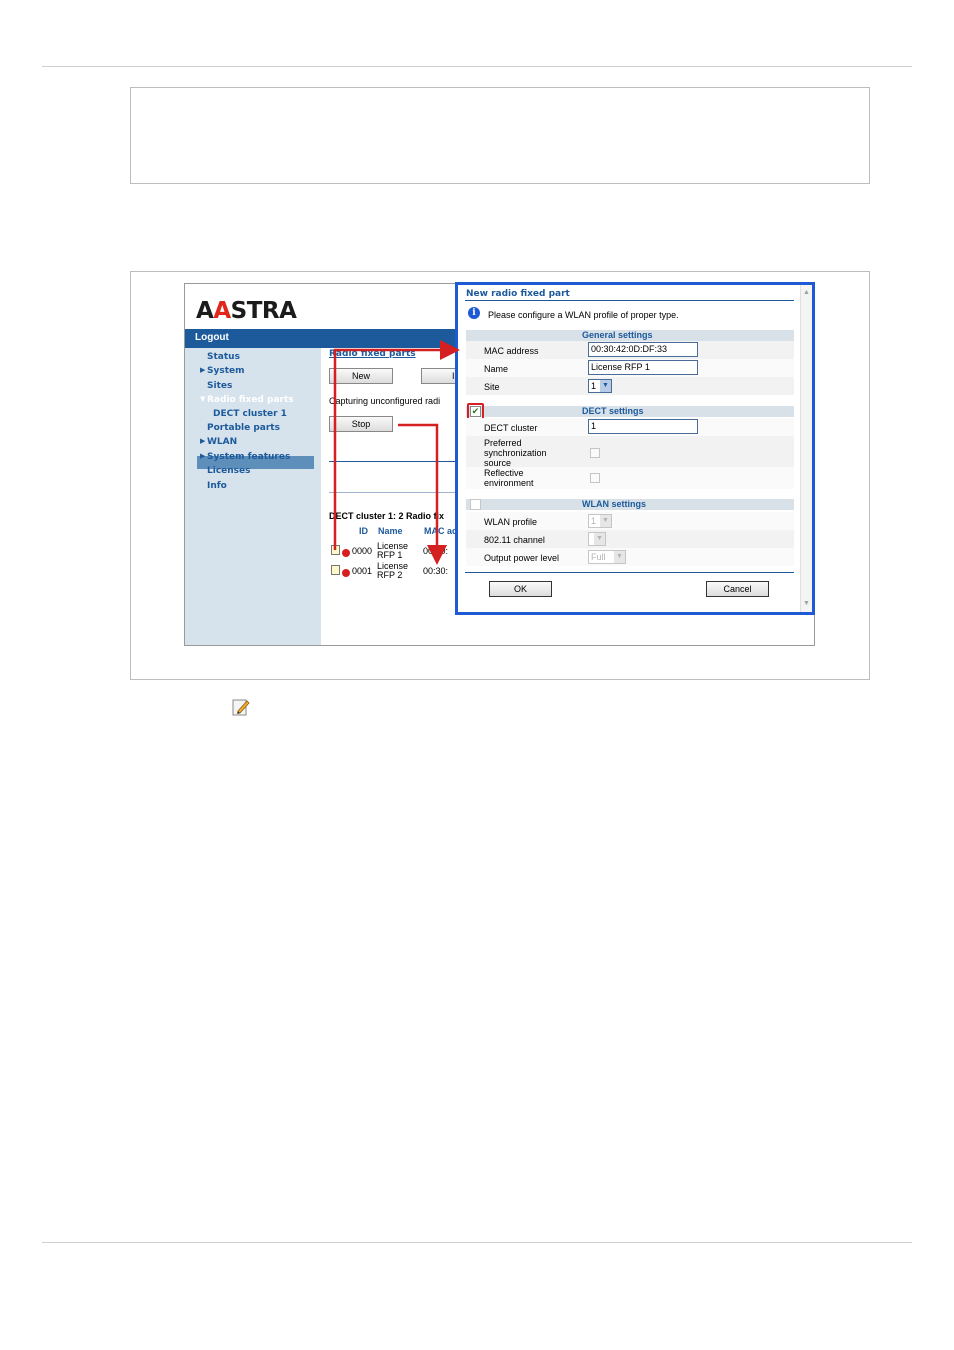 The width and height of the screenshot is (954, 1350). What do you see at coordinates (245, 457) in the screenshot?
I see `nav-item-system-features: ▶ System features` at bounding box center [245, 457].